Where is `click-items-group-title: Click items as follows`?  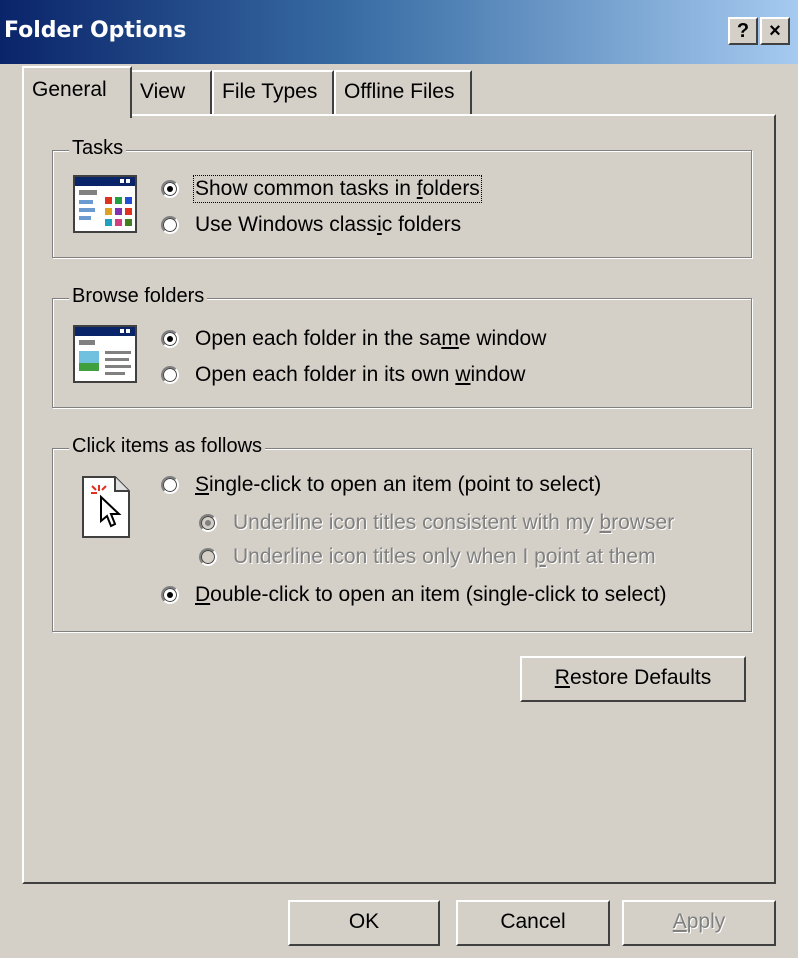 click-items-group-title: Click items as follows is located at coordinates (167, 446).